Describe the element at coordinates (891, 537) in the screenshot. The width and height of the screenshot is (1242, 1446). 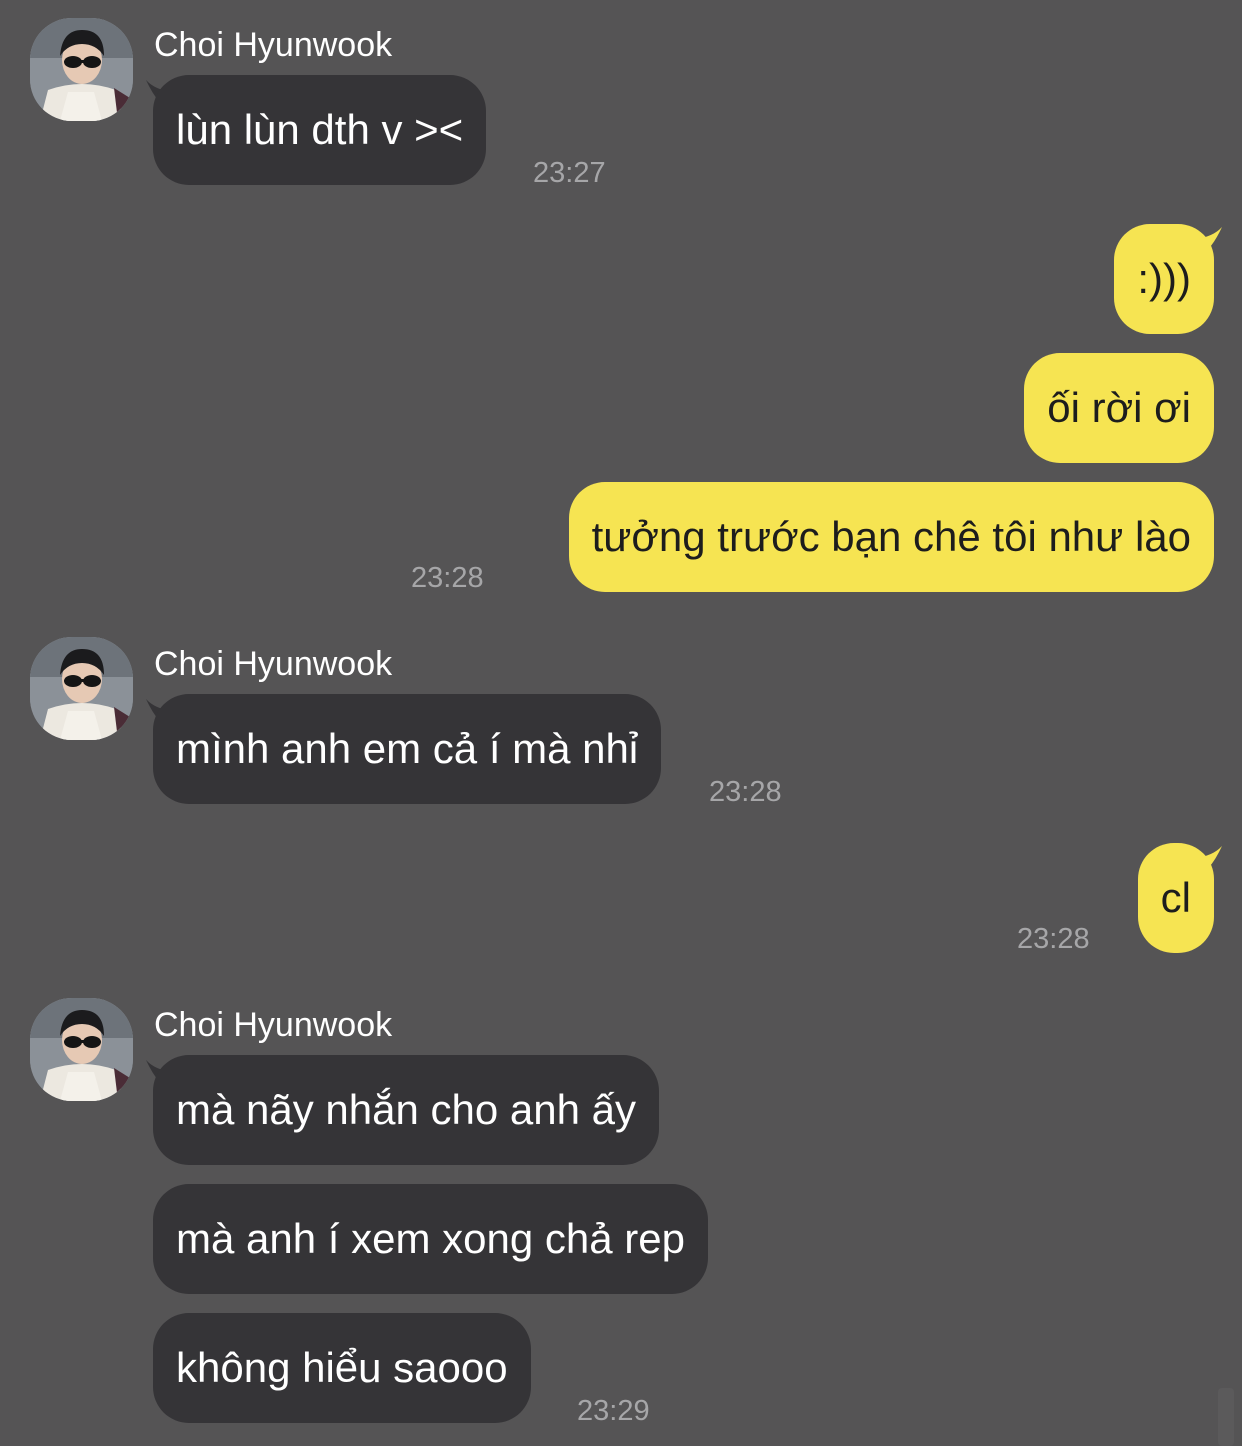
I see `outgoing-message-bubble: tưởng trước bạn chê tôi như lào` at that location.